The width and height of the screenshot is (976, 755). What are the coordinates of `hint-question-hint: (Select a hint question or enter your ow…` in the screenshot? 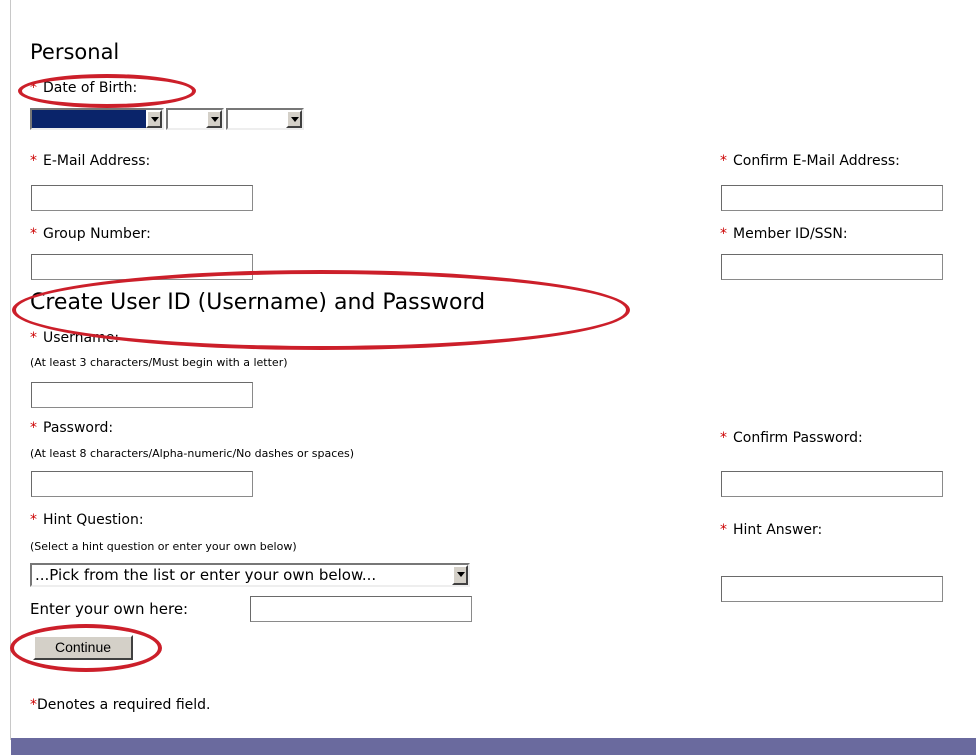 It's located at (163, 546).